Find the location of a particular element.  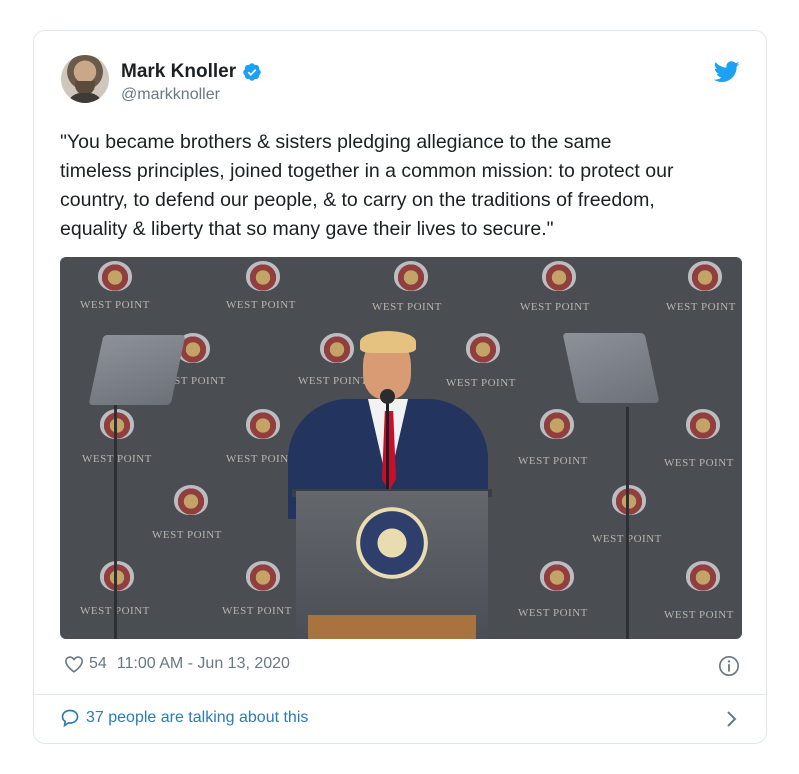

like-button: 54 is located at coordinates (85, 664).